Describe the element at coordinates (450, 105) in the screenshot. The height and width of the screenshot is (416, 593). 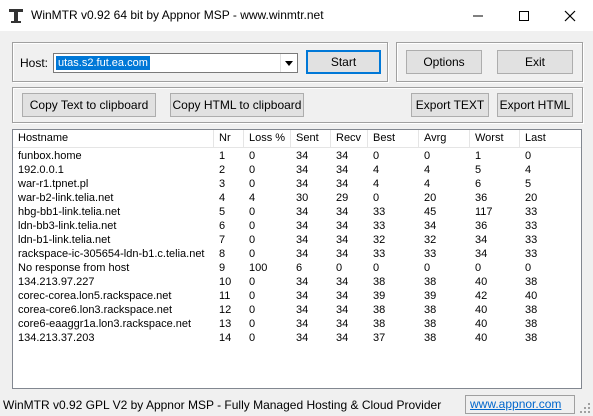
I see `export-text-button: Export TEXT` at that location.